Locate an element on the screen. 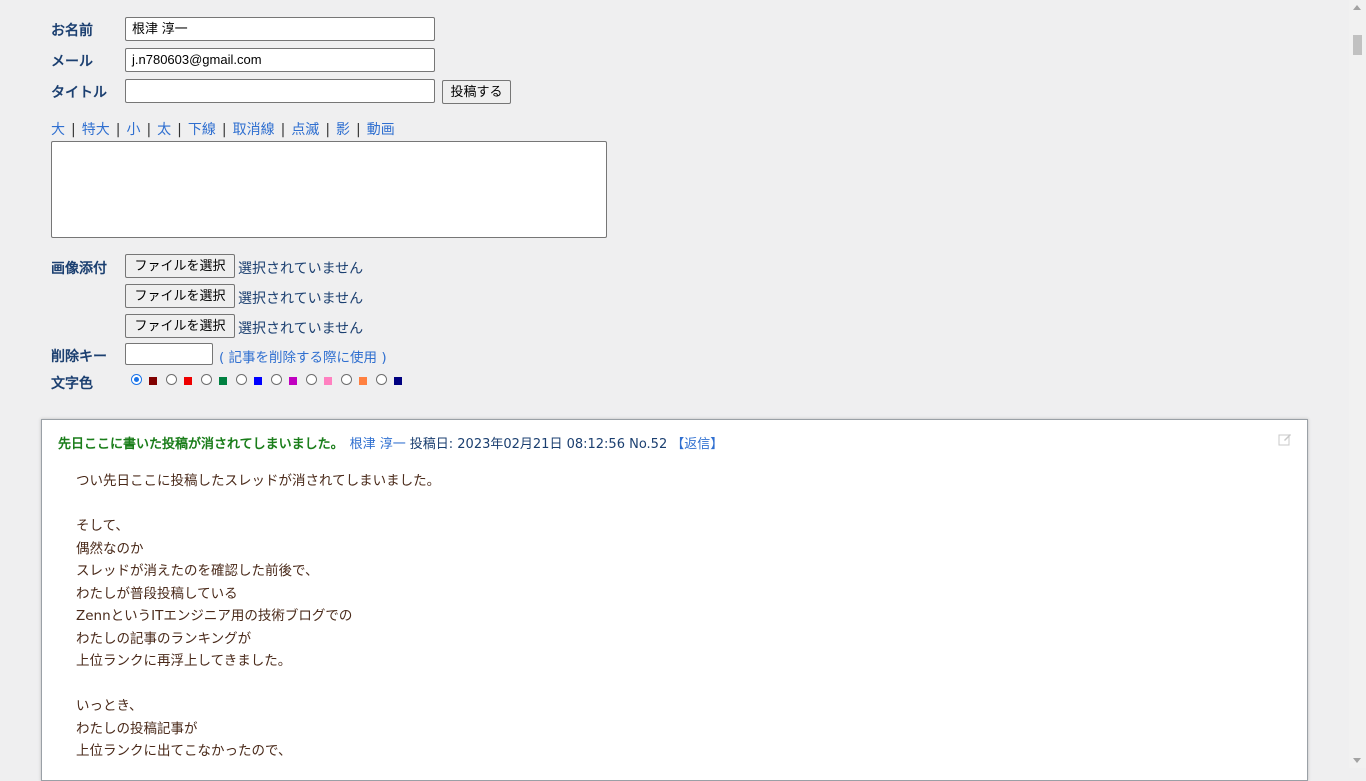 This screenshot has width=1366, height=781. delete-key-input is located at coordinates (169, 354).